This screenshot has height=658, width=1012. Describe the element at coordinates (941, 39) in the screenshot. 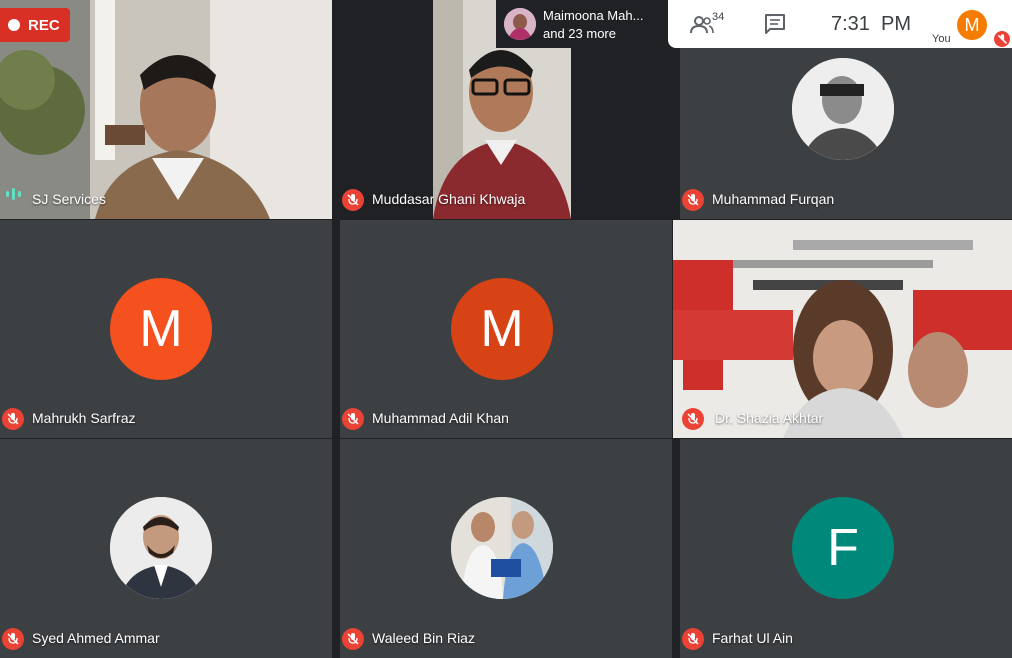

I see `self-label: You` at that location.